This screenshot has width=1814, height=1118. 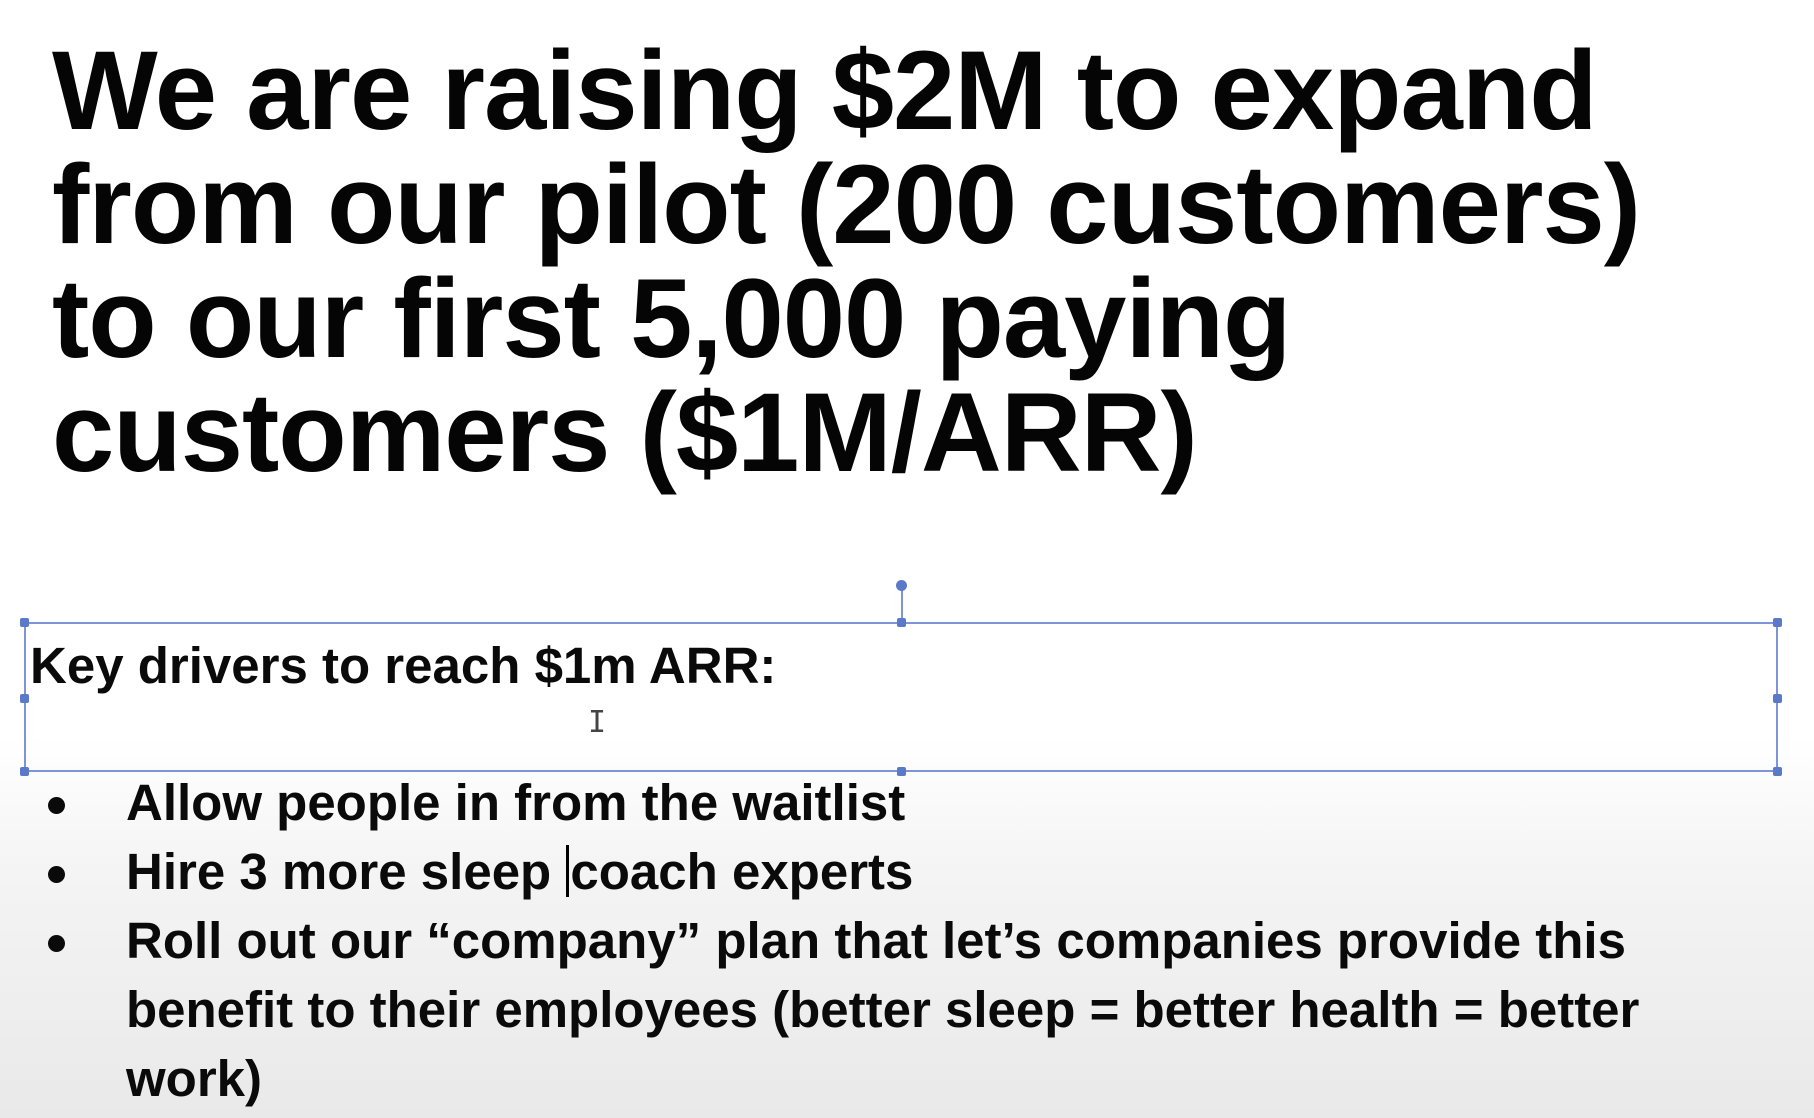 I want to click on list-item-text: Allow people in from the waitlist, so click(x=516, y=802).